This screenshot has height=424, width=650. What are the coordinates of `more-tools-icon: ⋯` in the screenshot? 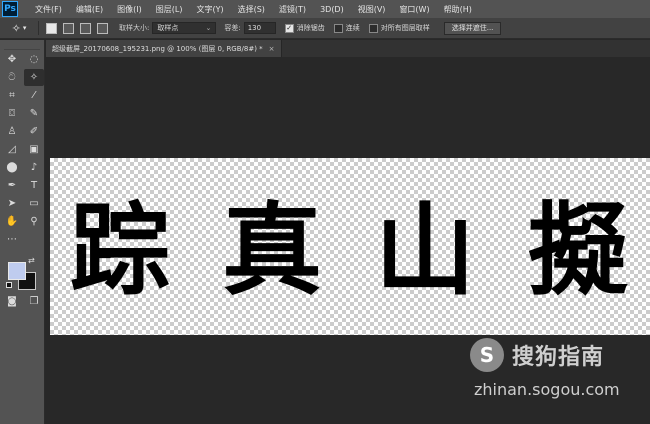 It's located at (12, 239).